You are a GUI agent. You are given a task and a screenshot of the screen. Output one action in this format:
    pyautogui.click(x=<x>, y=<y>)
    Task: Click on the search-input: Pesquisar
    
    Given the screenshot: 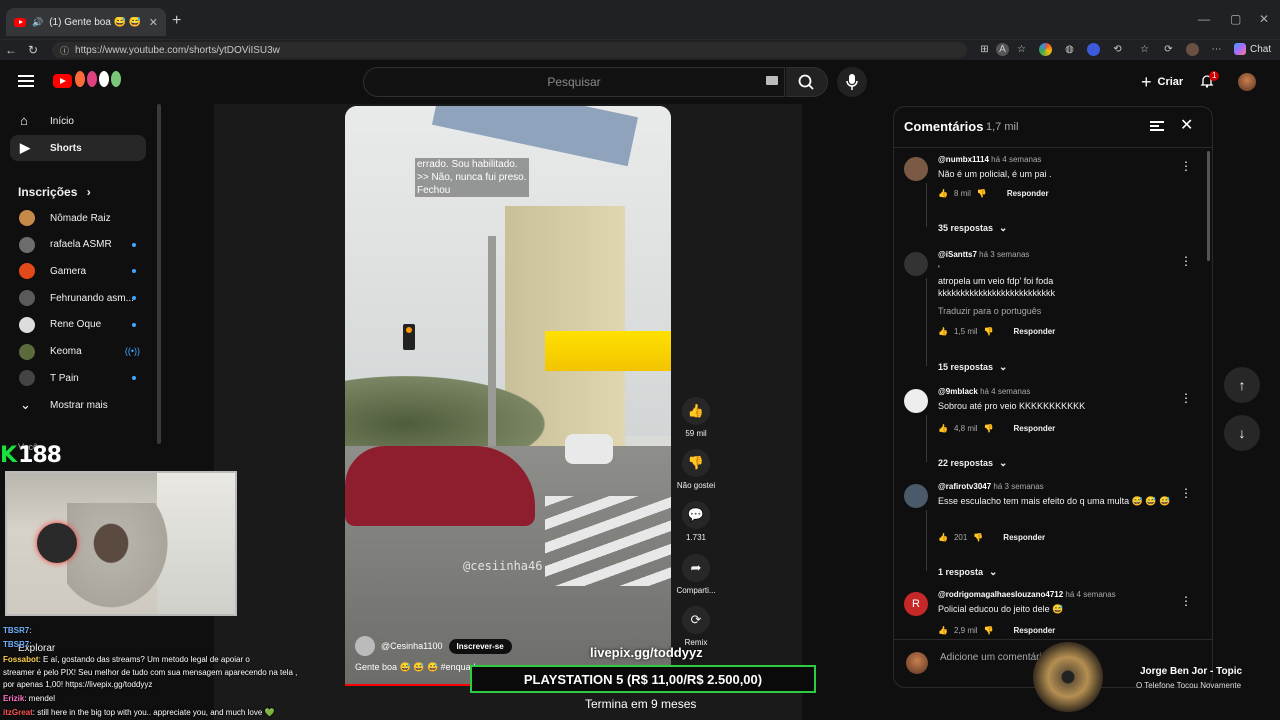 What is the action you would take?
    pyautogui.click(x=574, y=82)
    